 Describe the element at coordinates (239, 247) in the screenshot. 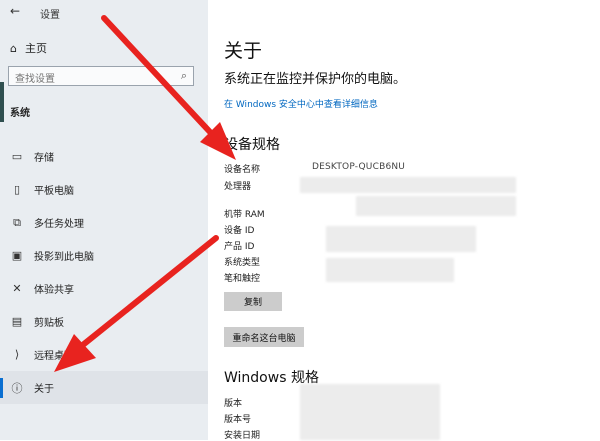

I see `product-id-label: 产品 ID` at that location.